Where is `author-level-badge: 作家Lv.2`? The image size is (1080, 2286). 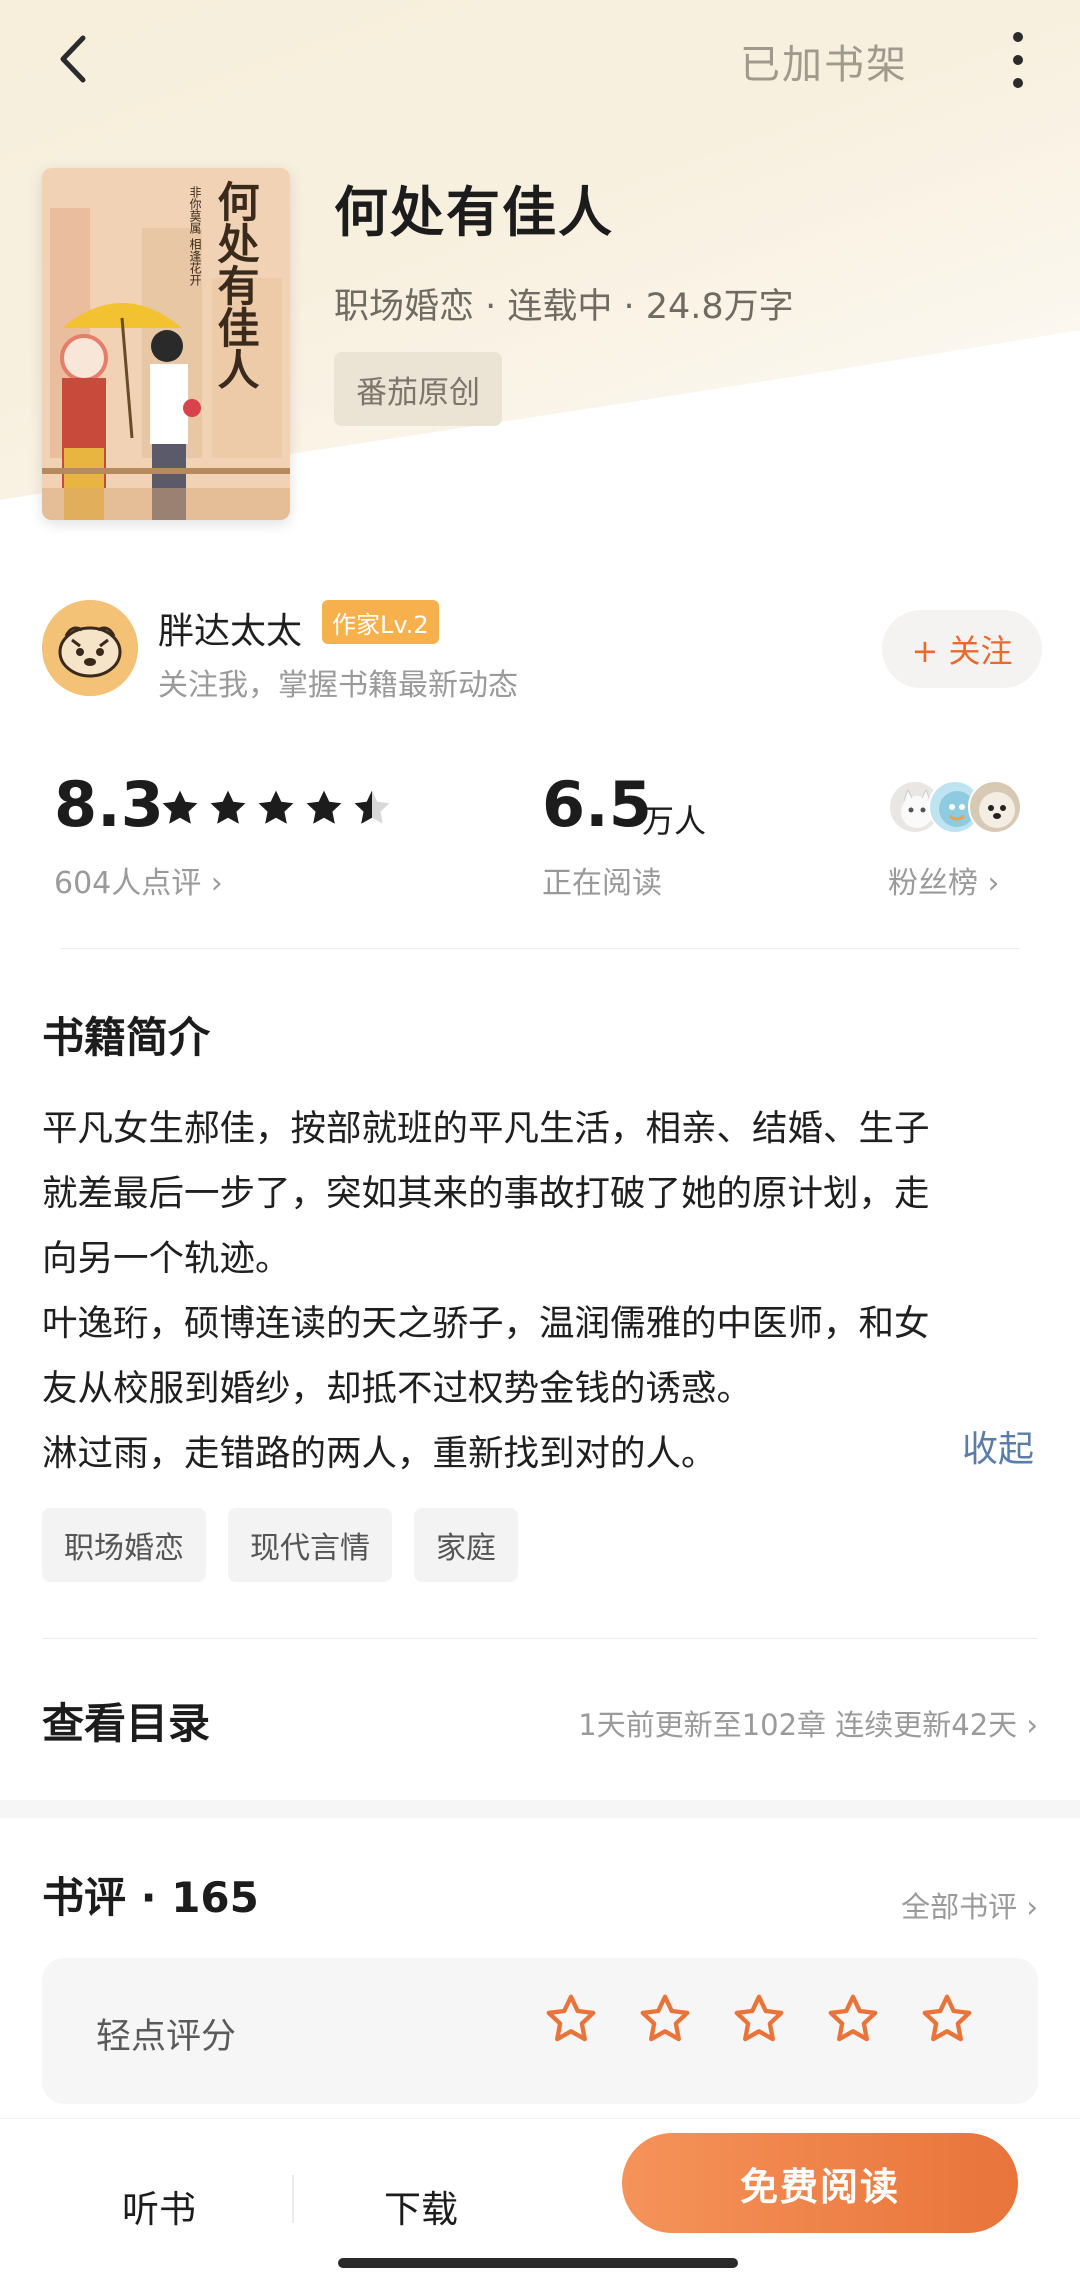 author-level-badge: 作家Lv.2 is located at coordinates (380, 622).